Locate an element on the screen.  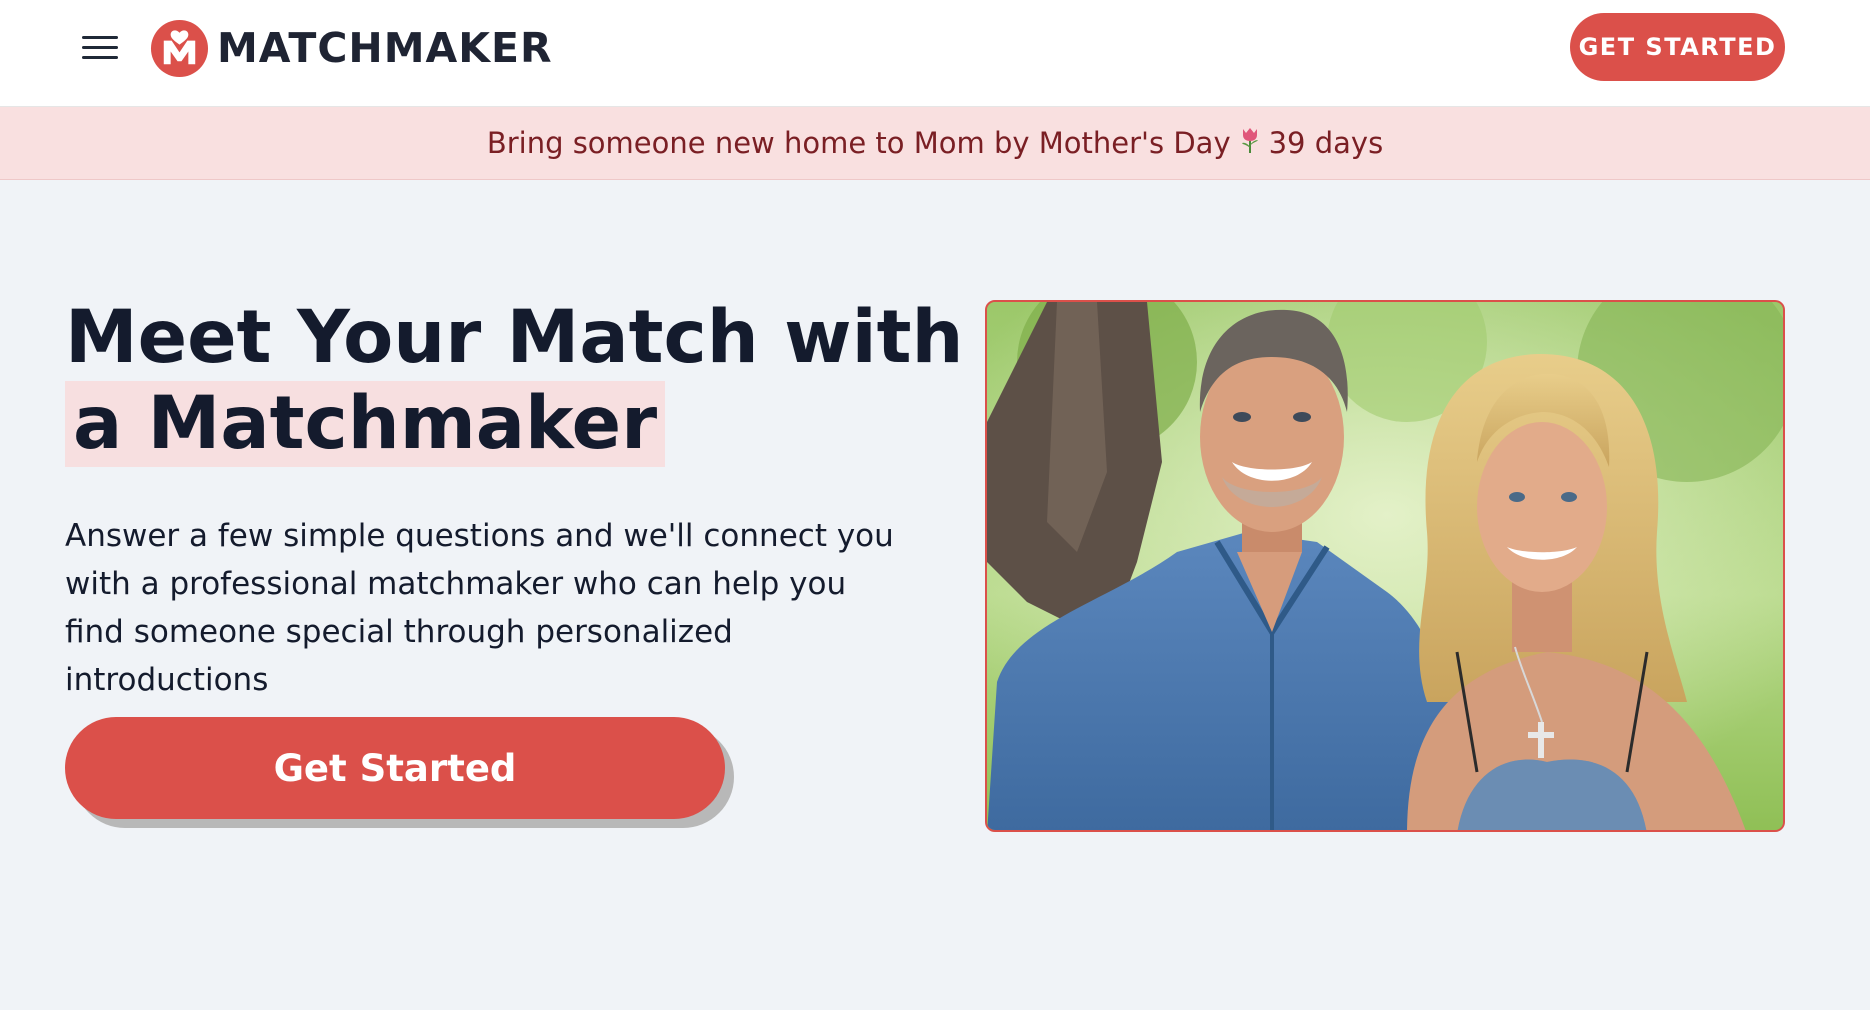
matchmaker-heart-m-logo is located at coordinates (179, 48).